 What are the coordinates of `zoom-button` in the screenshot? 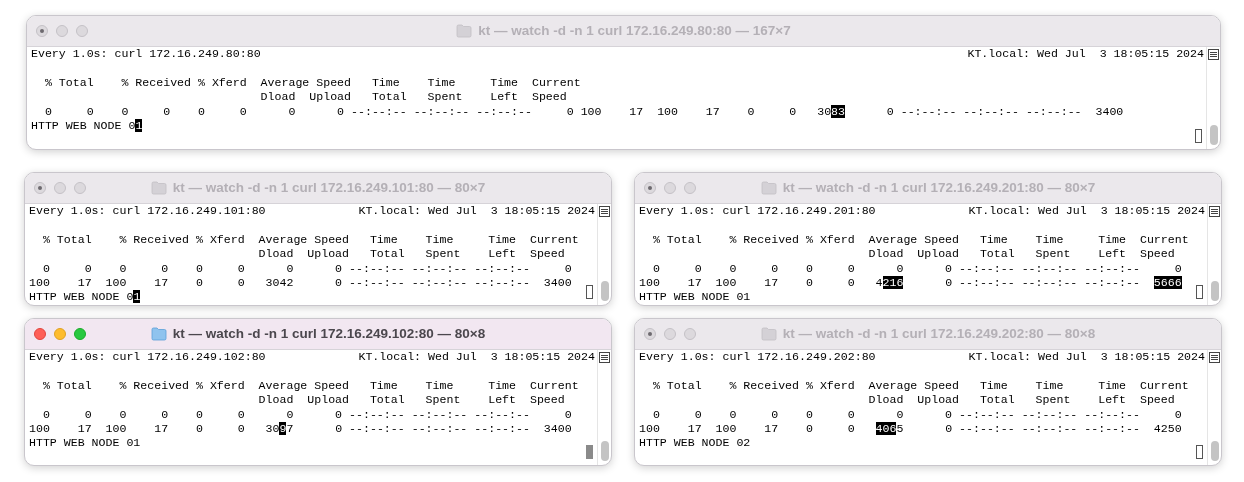 It's located at (80, 334).